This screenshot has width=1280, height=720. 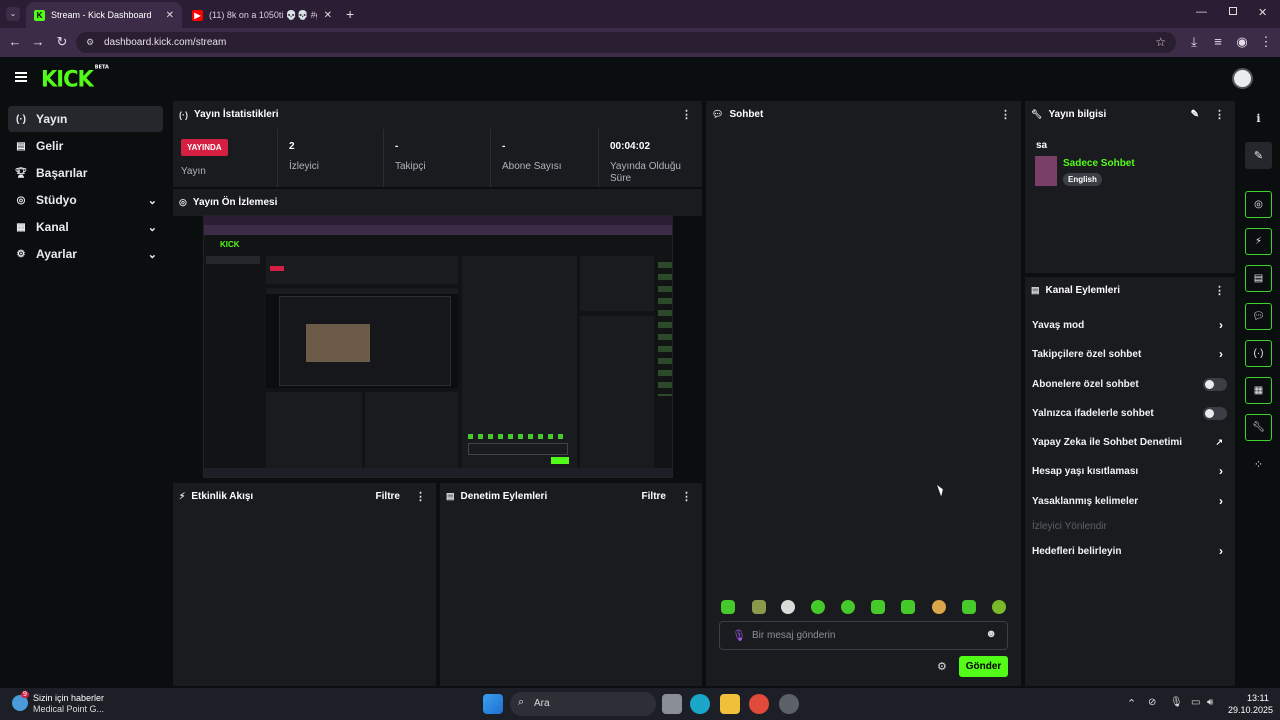 I want to click on taskbar-search: ⌕ Ara, so click(x=583, y=704).